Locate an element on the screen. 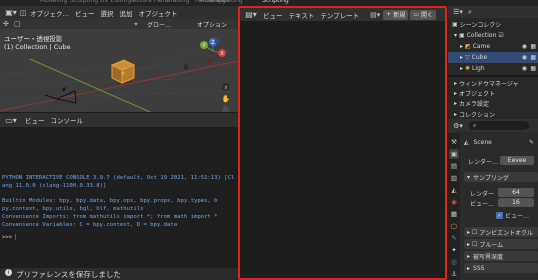 The image size is (538, 280). menu-select: 選択 is located at coordinates (107, 13).